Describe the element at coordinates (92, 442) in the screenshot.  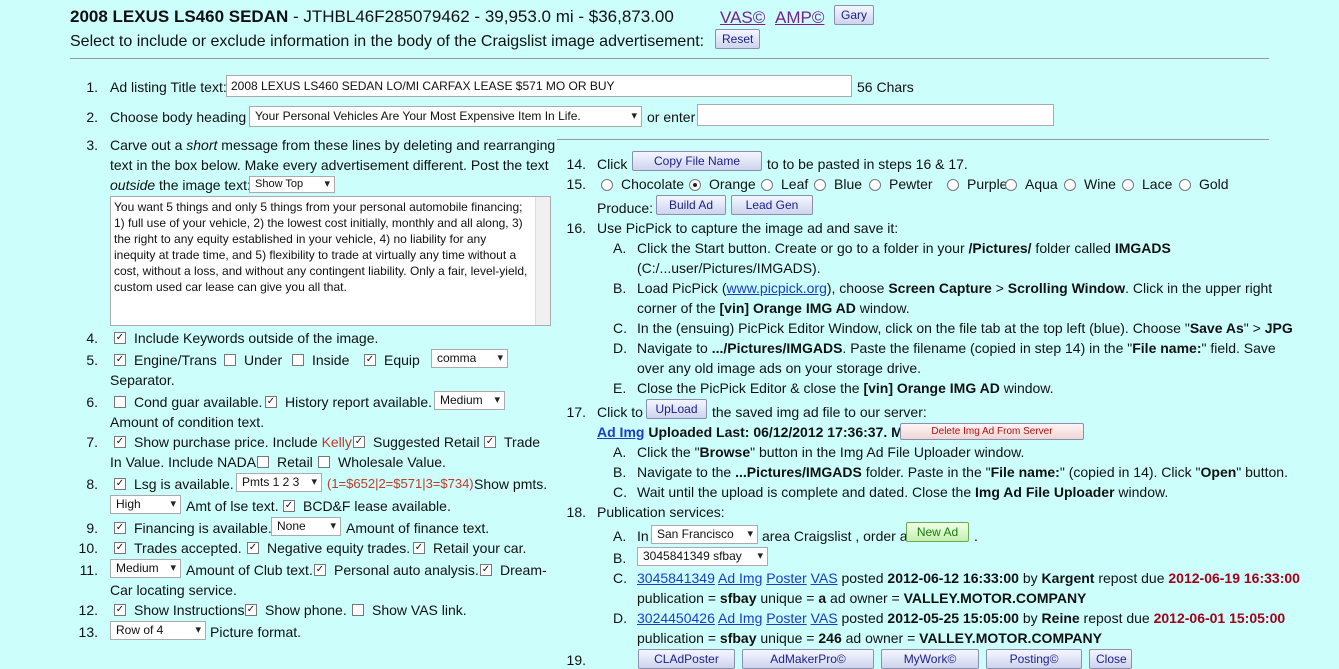
I see `step-number: 7.` at that location.